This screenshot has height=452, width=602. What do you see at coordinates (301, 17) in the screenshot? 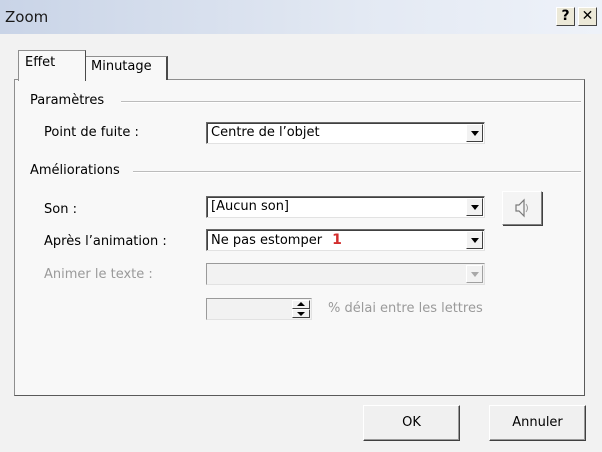
I see `title-bar: Zoom ? ✕` at bounding box center [301, 17].